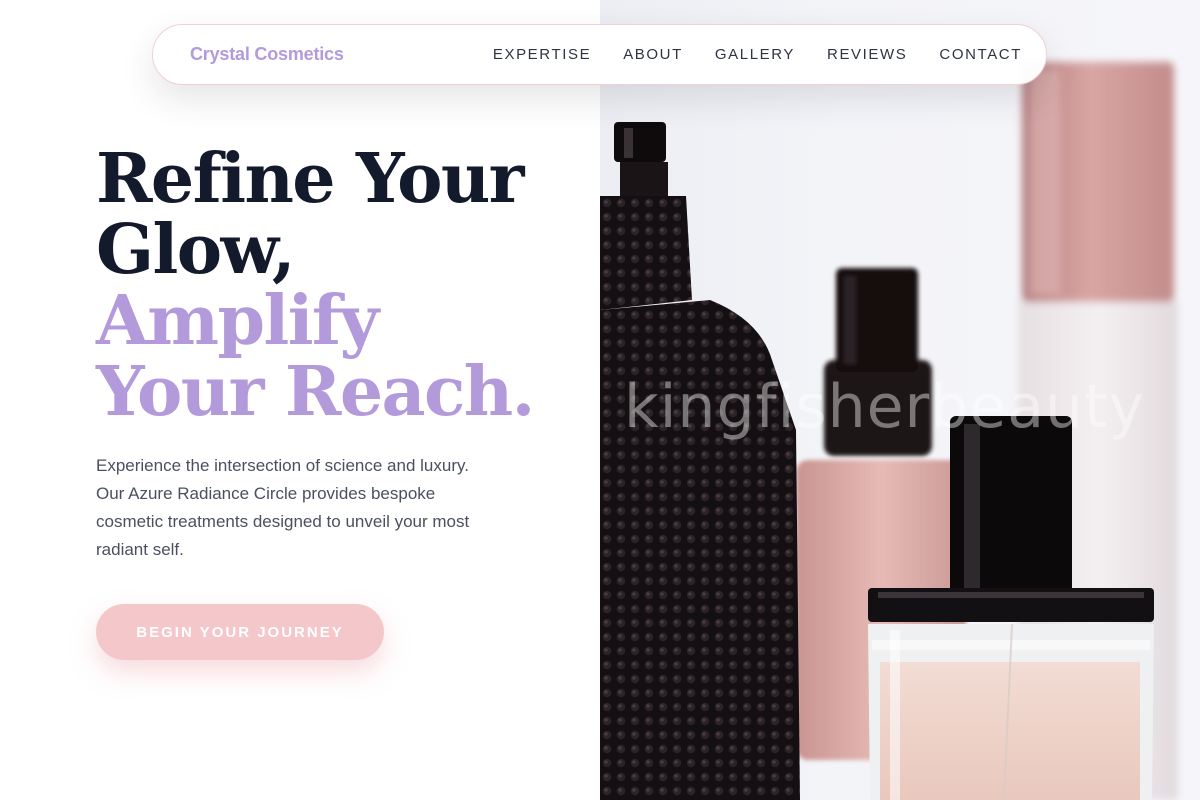 The width and height of the screenshot is (1200, 800). I want to click on nav-item-expertise: EXPERTISE, so click(542, 55).